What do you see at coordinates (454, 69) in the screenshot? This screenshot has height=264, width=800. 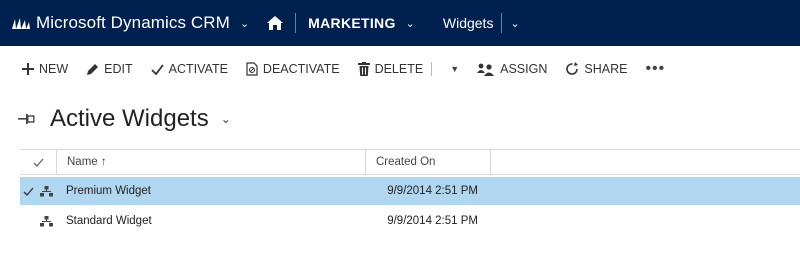 I see `caret-down-icon: ▼` at bounding box center [454, 69].